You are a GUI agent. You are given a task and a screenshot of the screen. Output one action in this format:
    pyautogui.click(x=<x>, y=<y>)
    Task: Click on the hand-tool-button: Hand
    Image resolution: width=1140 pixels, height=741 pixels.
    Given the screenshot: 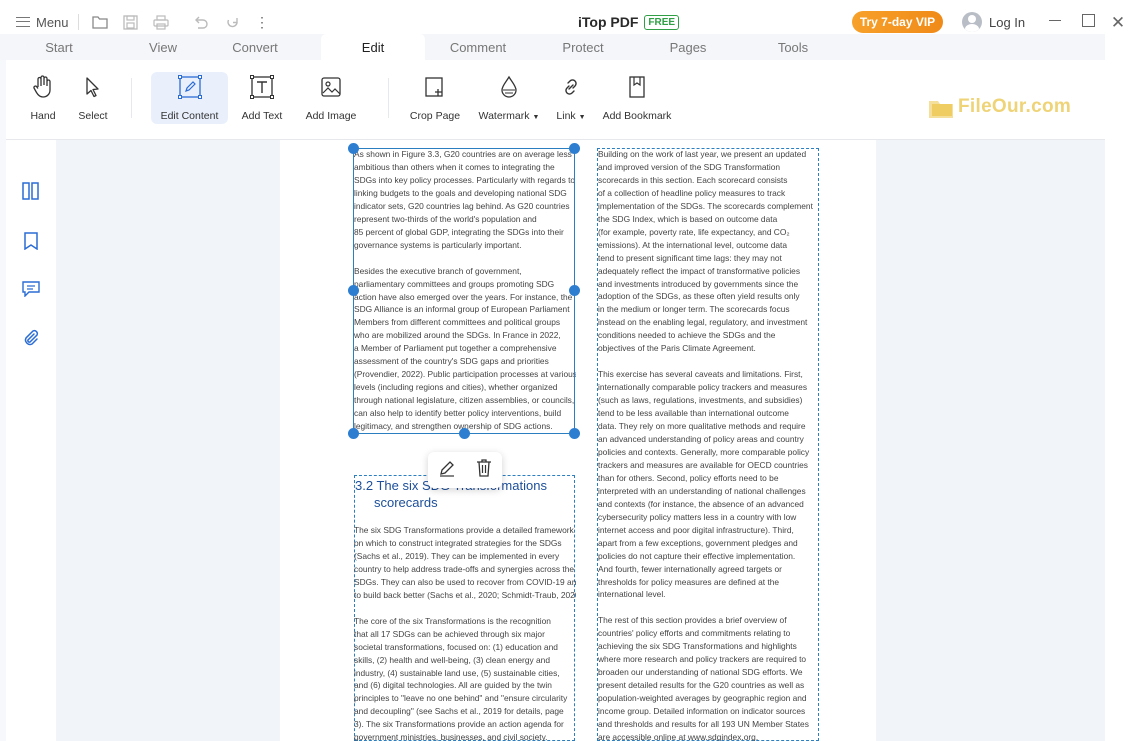 What is the action you would take?
    pyautogui.click(x=43, y=98)
    